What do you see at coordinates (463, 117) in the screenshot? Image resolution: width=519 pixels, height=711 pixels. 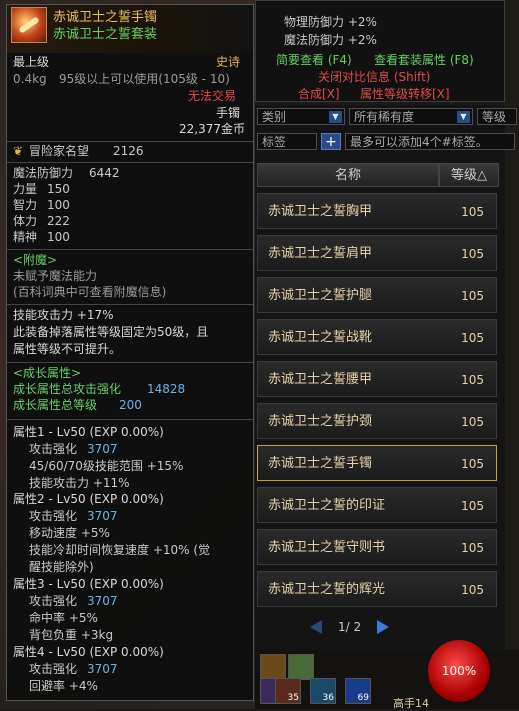 I see `chevron-down-icon: ▼` at bounding box center [463, 117].